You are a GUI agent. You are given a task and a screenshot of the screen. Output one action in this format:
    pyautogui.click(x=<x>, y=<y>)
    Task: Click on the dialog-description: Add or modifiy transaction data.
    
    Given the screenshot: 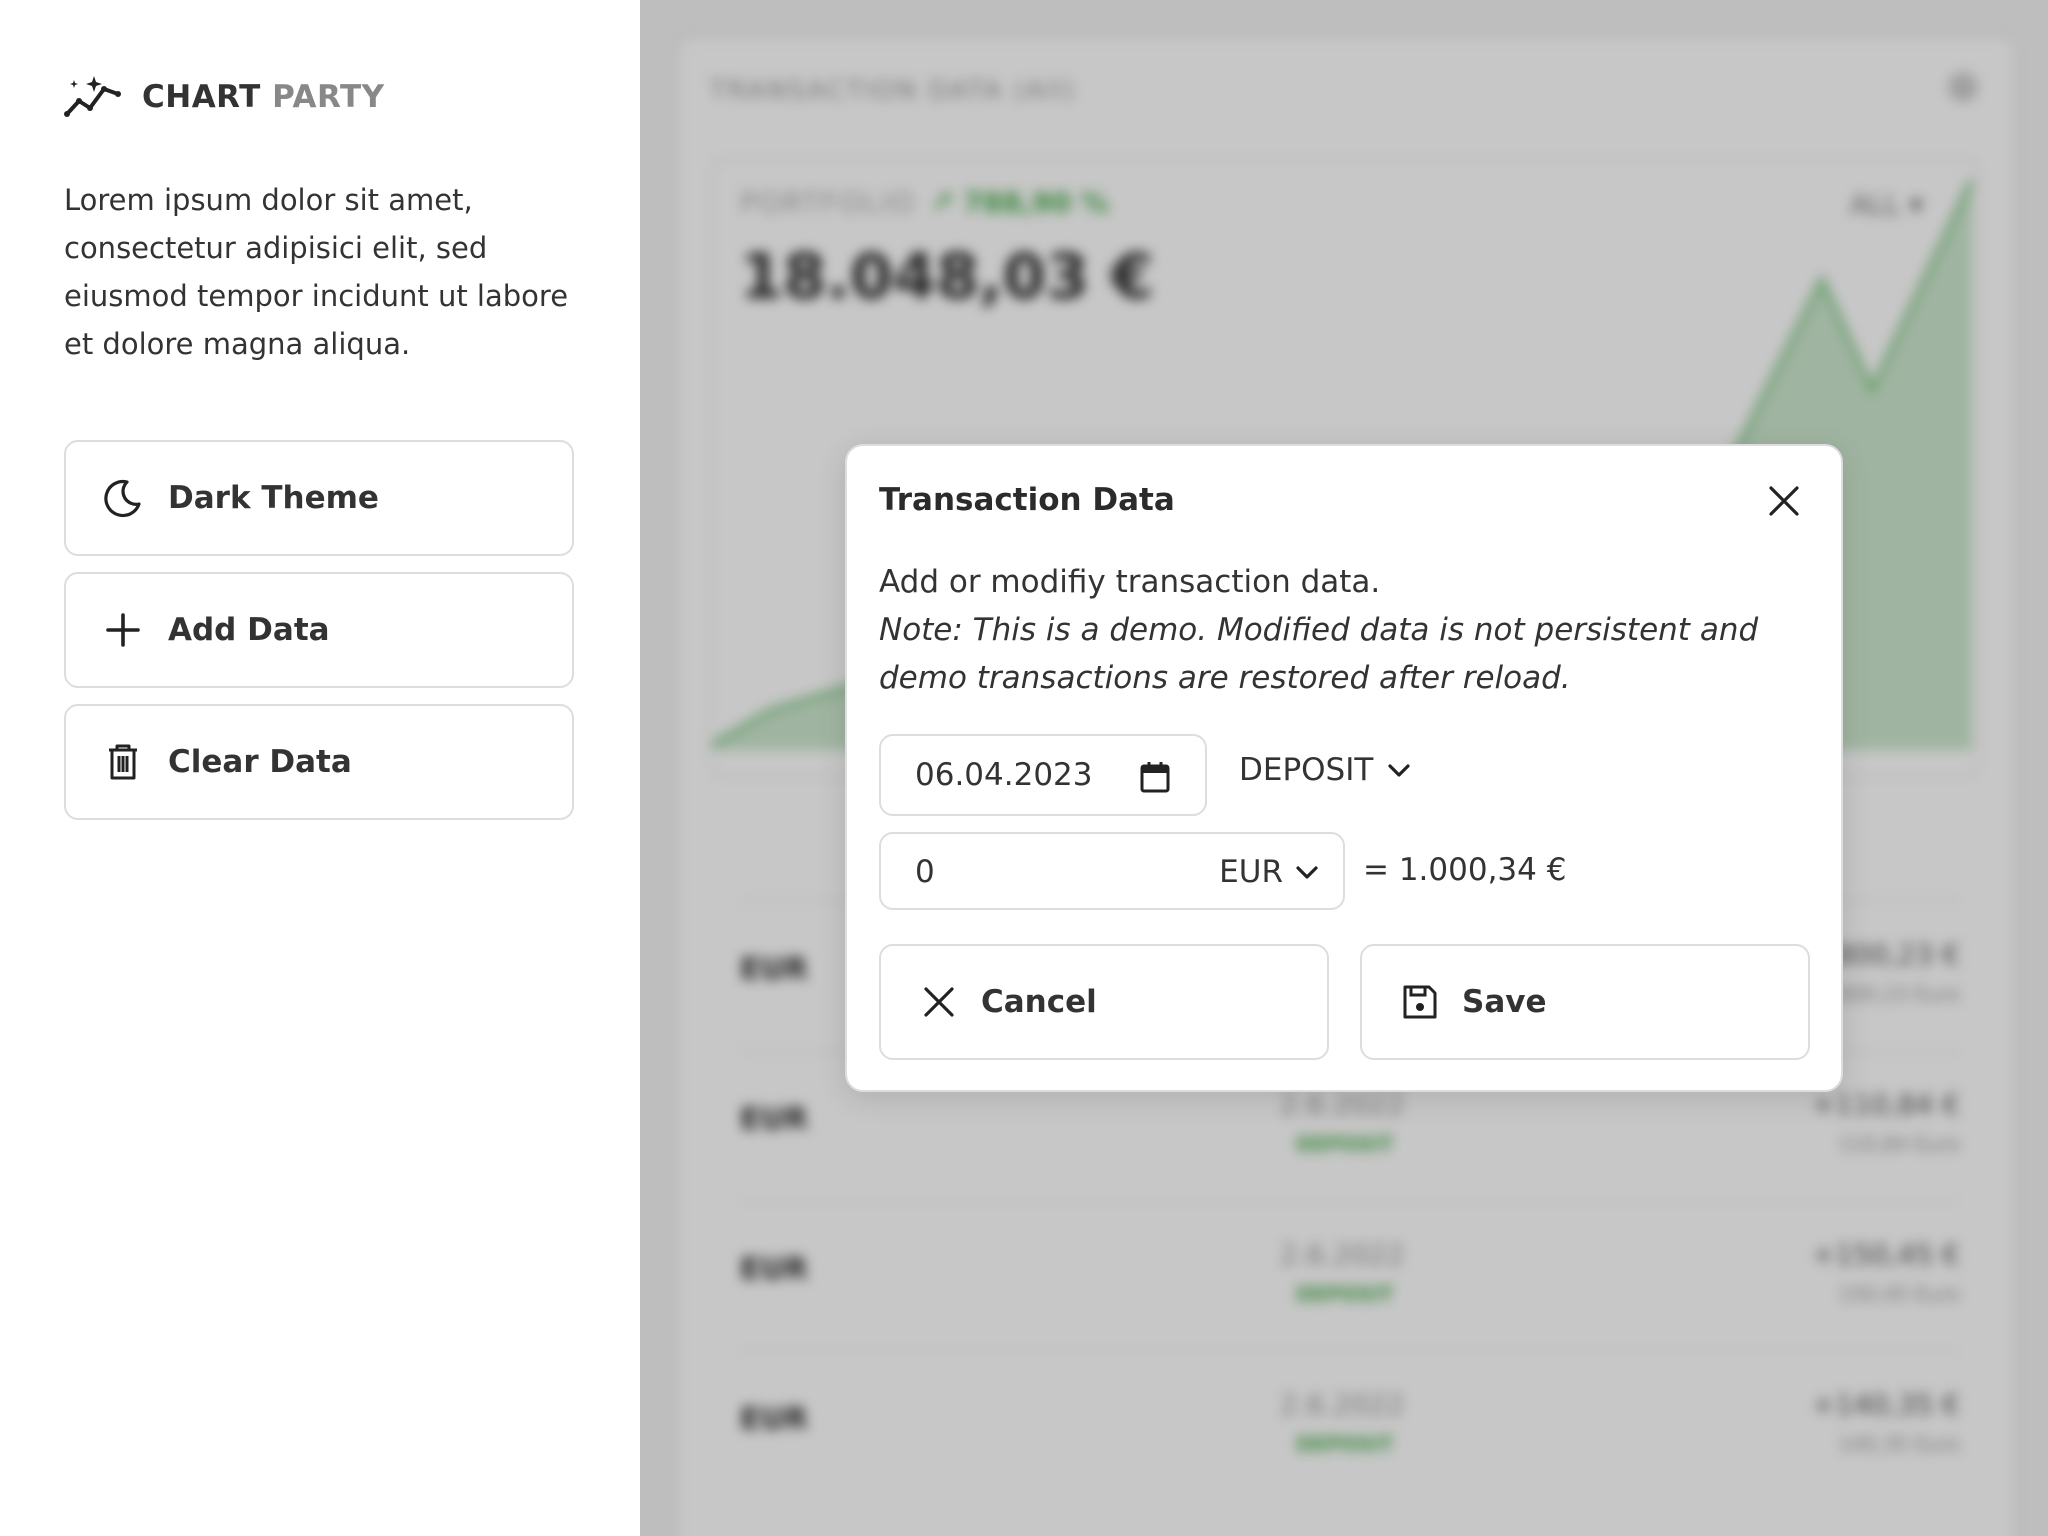 What is the action you would take?
    pyautogui.click(x=1130, y=582)
    